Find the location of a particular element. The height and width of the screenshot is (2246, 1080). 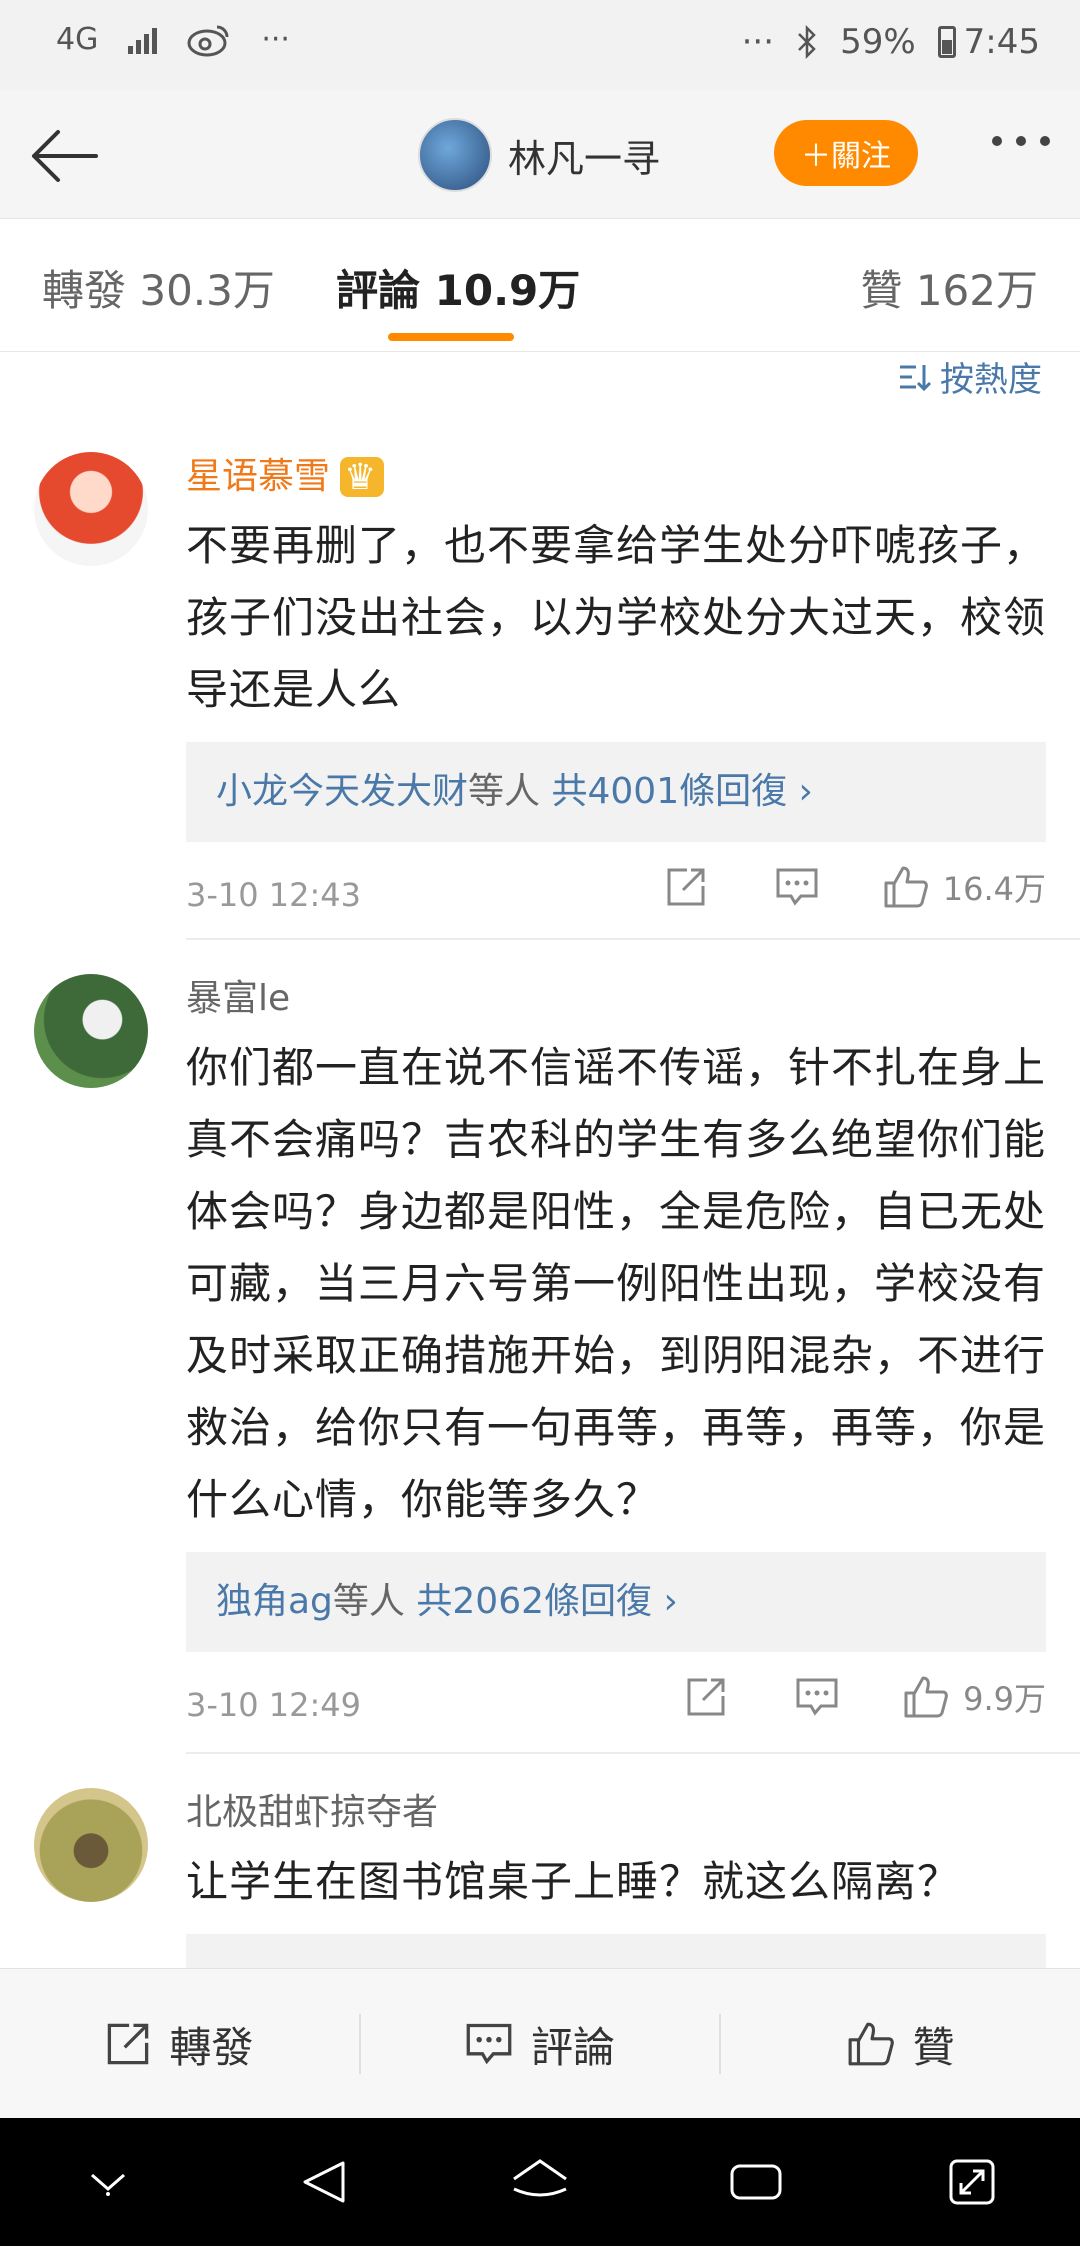

hide-nav-button is located at coordinates (108, 2182).